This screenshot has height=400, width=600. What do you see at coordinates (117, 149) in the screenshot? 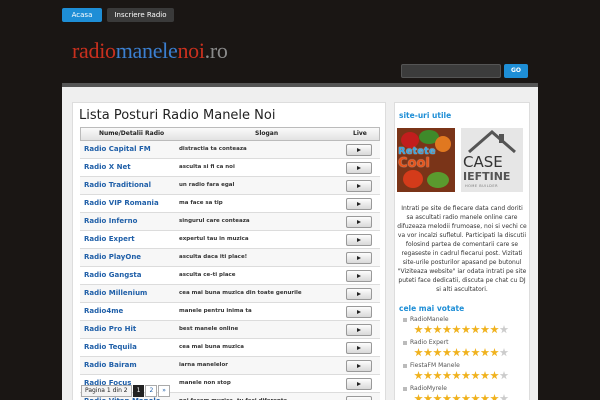
I see `station-name-link: Radio Capital FM` at bounding box center [117, 149].